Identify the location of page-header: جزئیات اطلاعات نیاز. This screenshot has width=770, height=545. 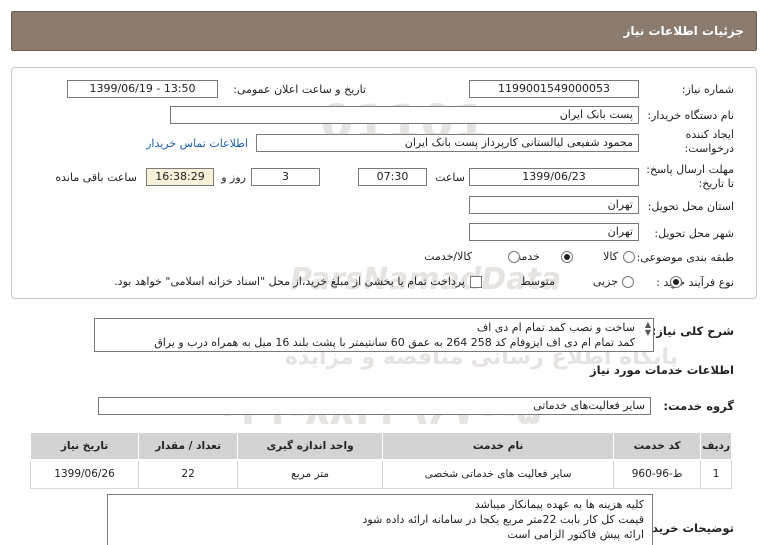
(384, 31).